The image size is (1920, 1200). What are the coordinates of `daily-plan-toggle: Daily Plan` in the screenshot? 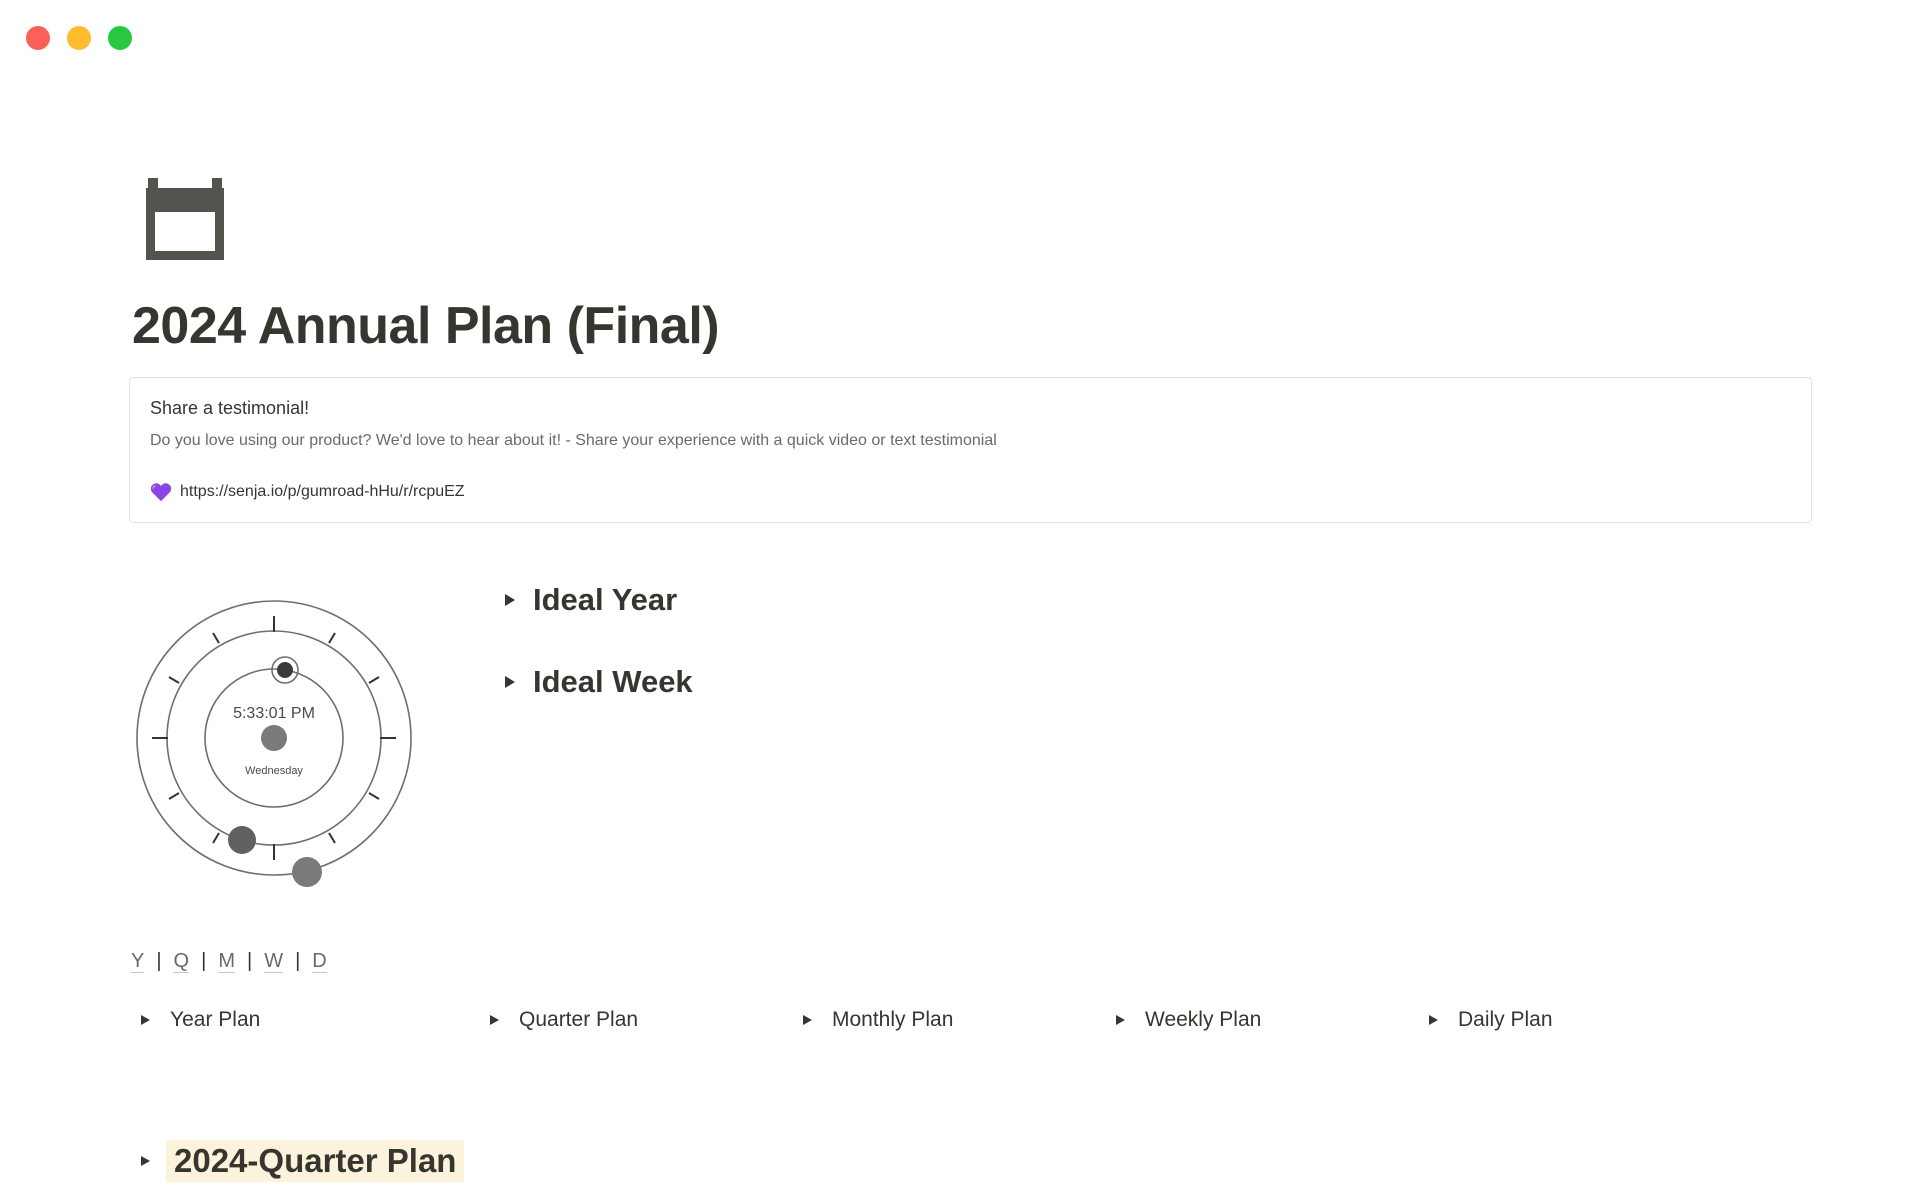 It's located at (1491, 1020).